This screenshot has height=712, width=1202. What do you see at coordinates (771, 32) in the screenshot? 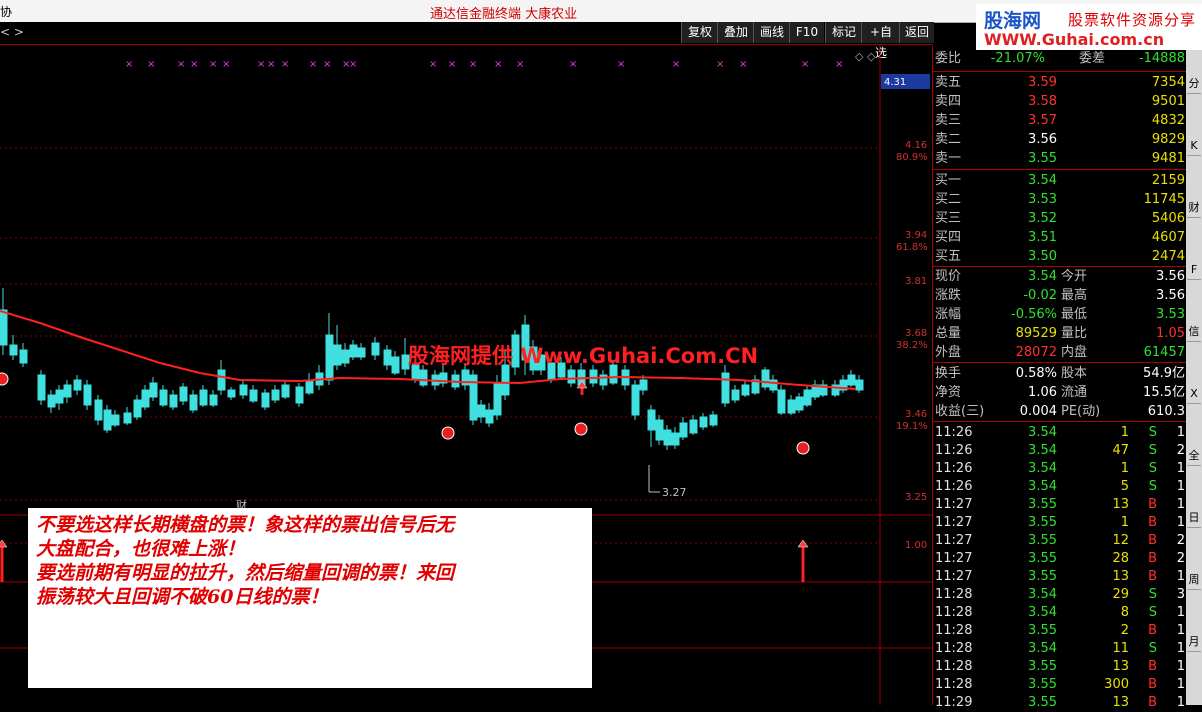
I see `draw-line-button: 画线` at bounding box center [771, 32].